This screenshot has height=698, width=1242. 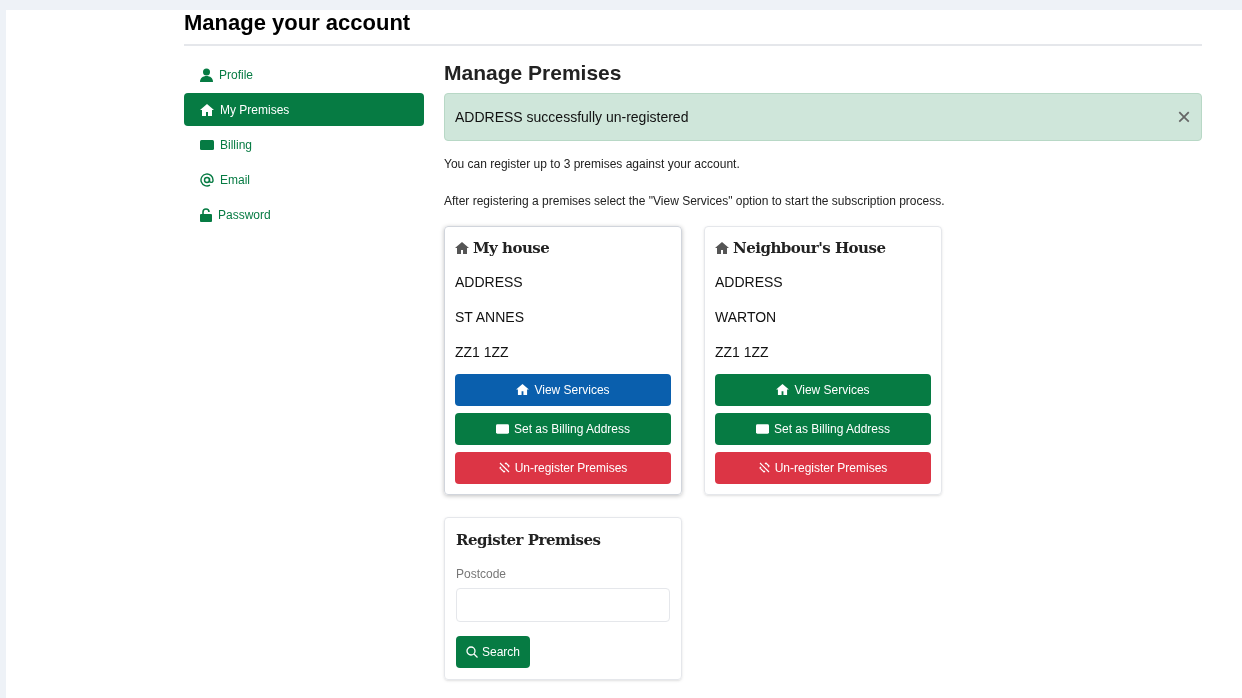 What do you see at coordinates (304, 214) in the screenshot?
I see `sidebar-item: Password` at bounding box center [304, 214].